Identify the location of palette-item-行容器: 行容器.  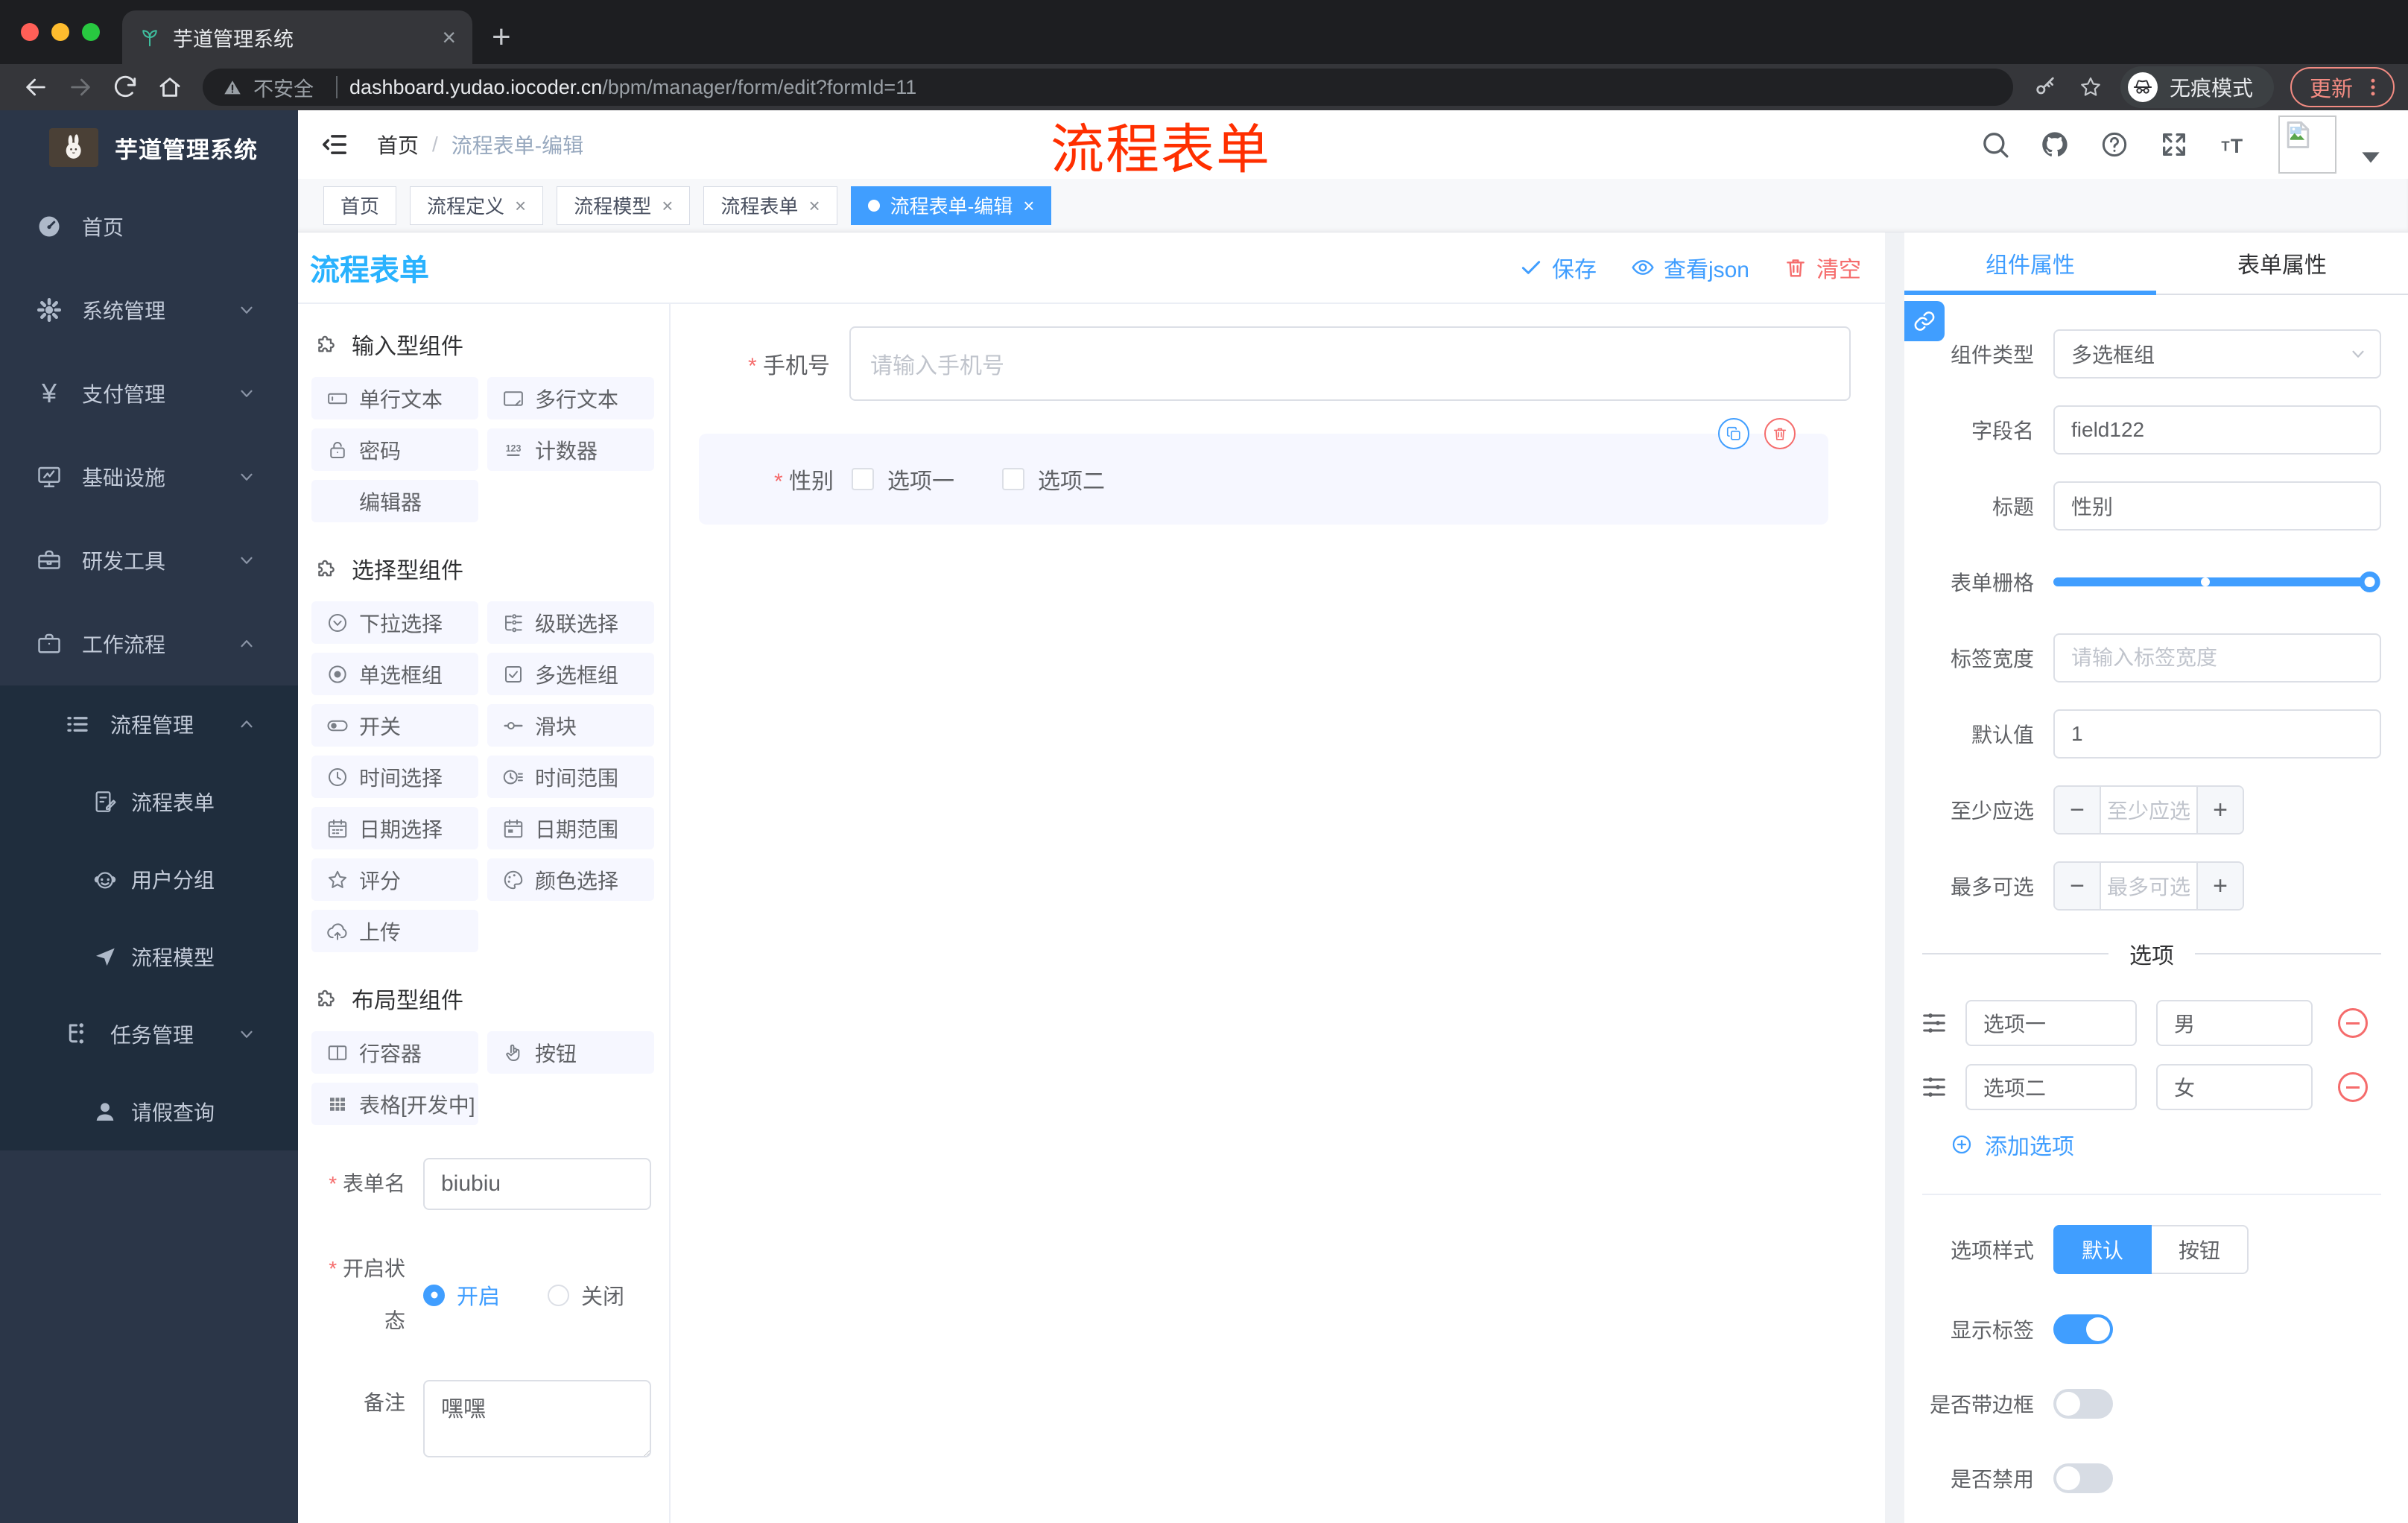
(394, 1052).